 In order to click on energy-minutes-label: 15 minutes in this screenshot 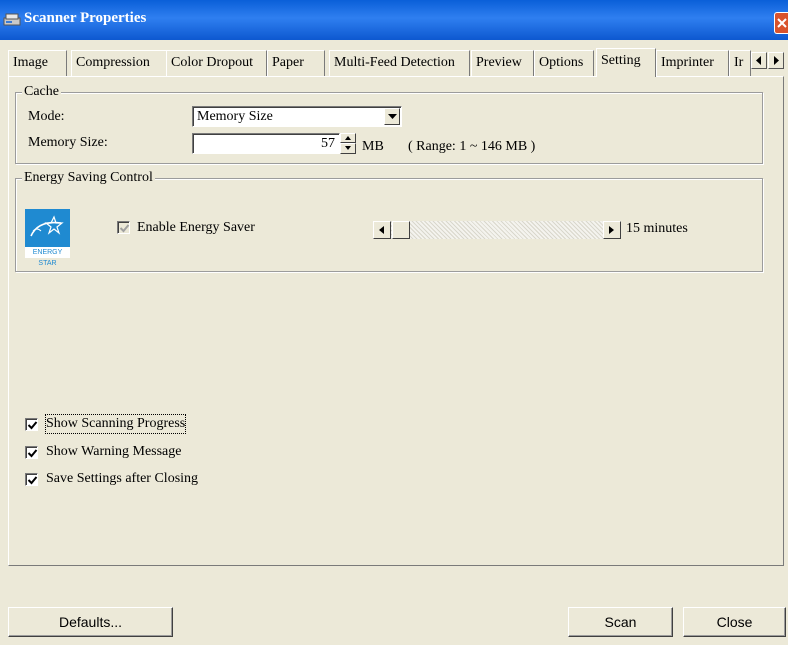, I will do `click(657, 228)`.